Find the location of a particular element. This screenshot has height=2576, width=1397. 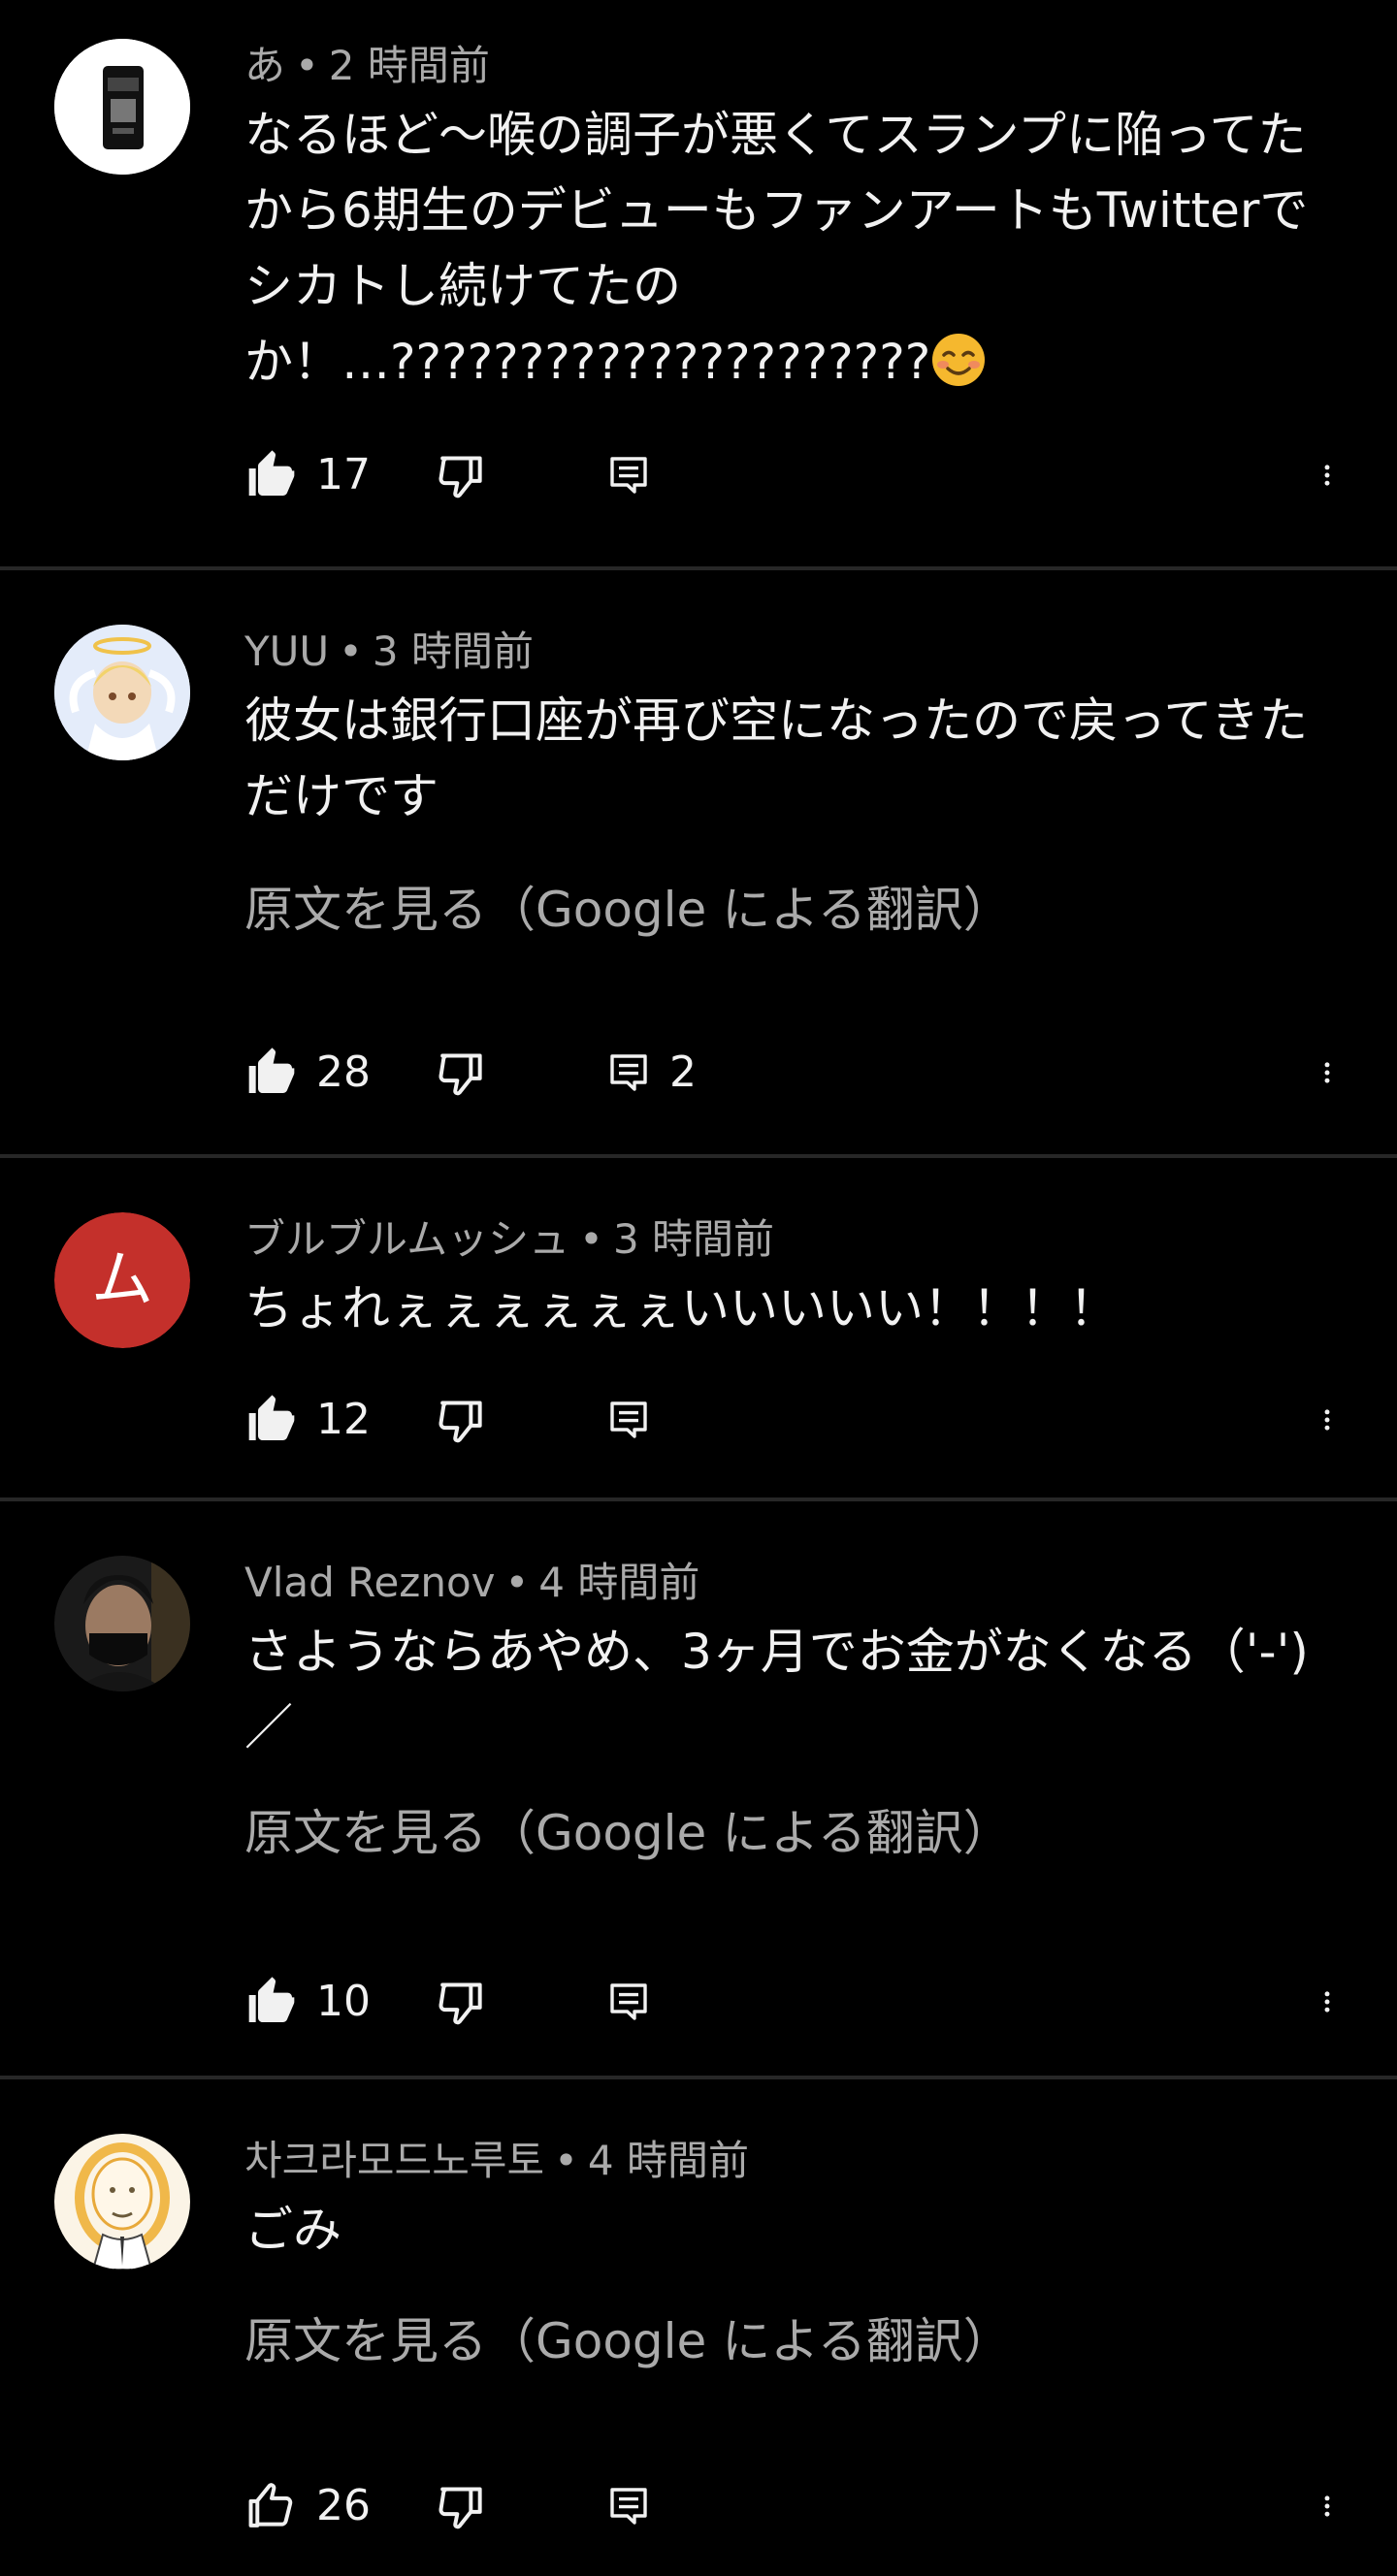

like-count: 12 is located at coordinates (343, 1419).